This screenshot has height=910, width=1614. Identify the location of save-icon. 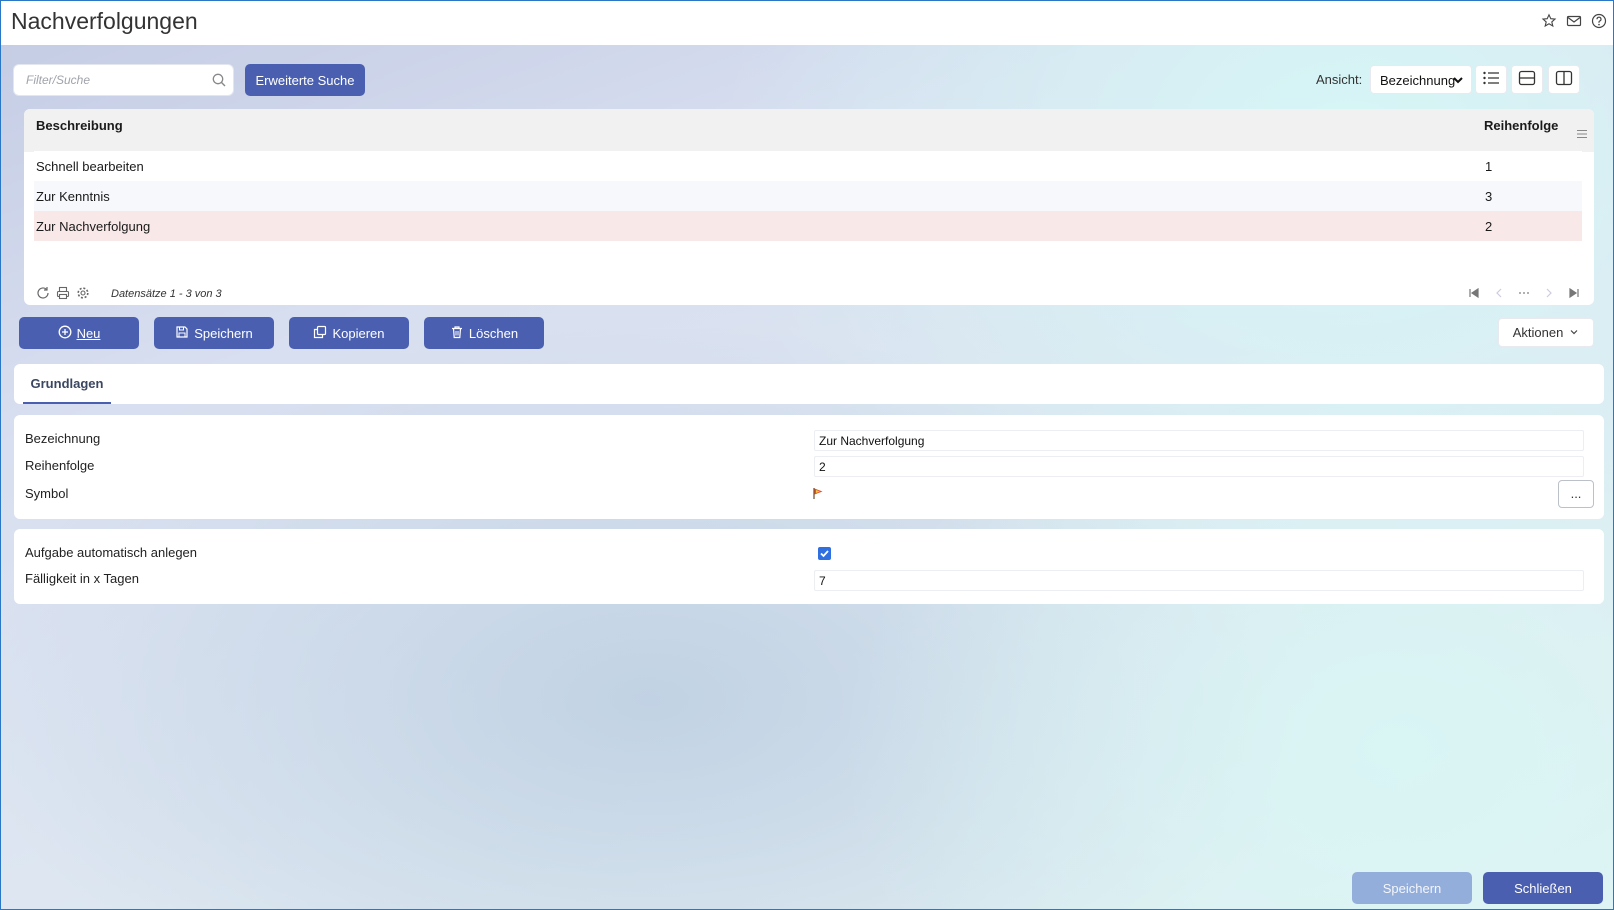
(182, 333).